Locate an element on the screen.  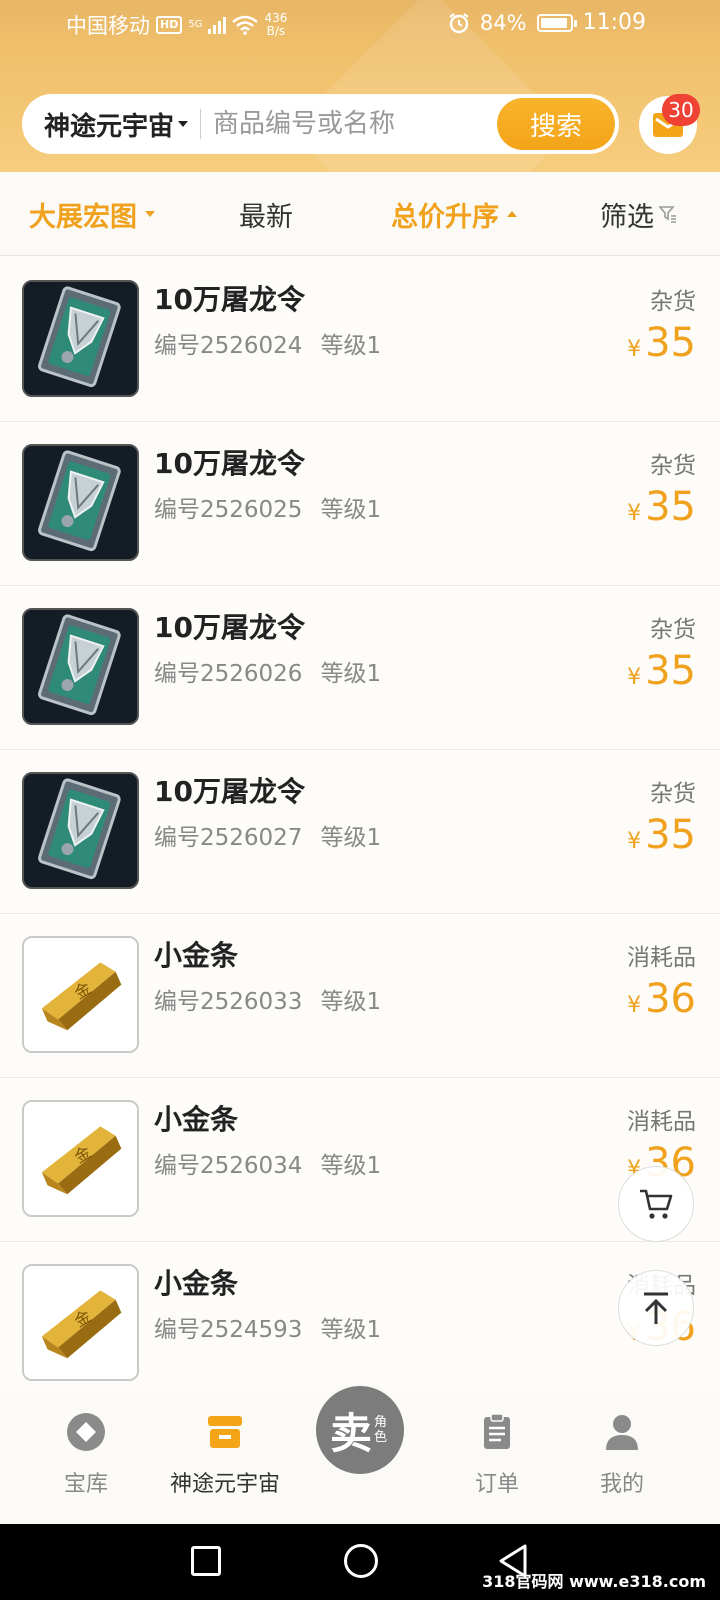
status-right: 84% 11:09 is located at coordinates (547, 22).